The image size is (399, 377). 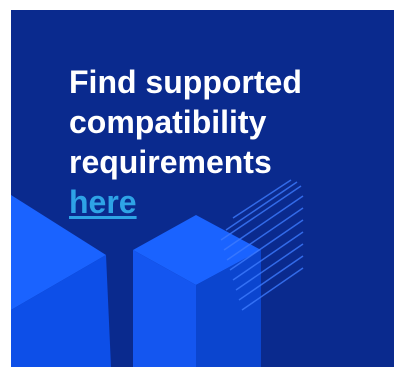 I want to click on here-link: here, so click(x=103, y=202).